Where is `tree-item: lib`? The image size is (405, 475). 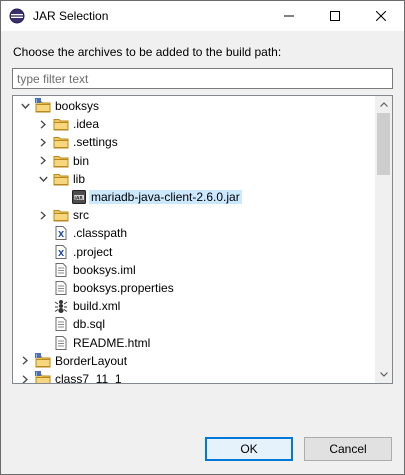
tree-item: lib is located at coordinates (194, 179).